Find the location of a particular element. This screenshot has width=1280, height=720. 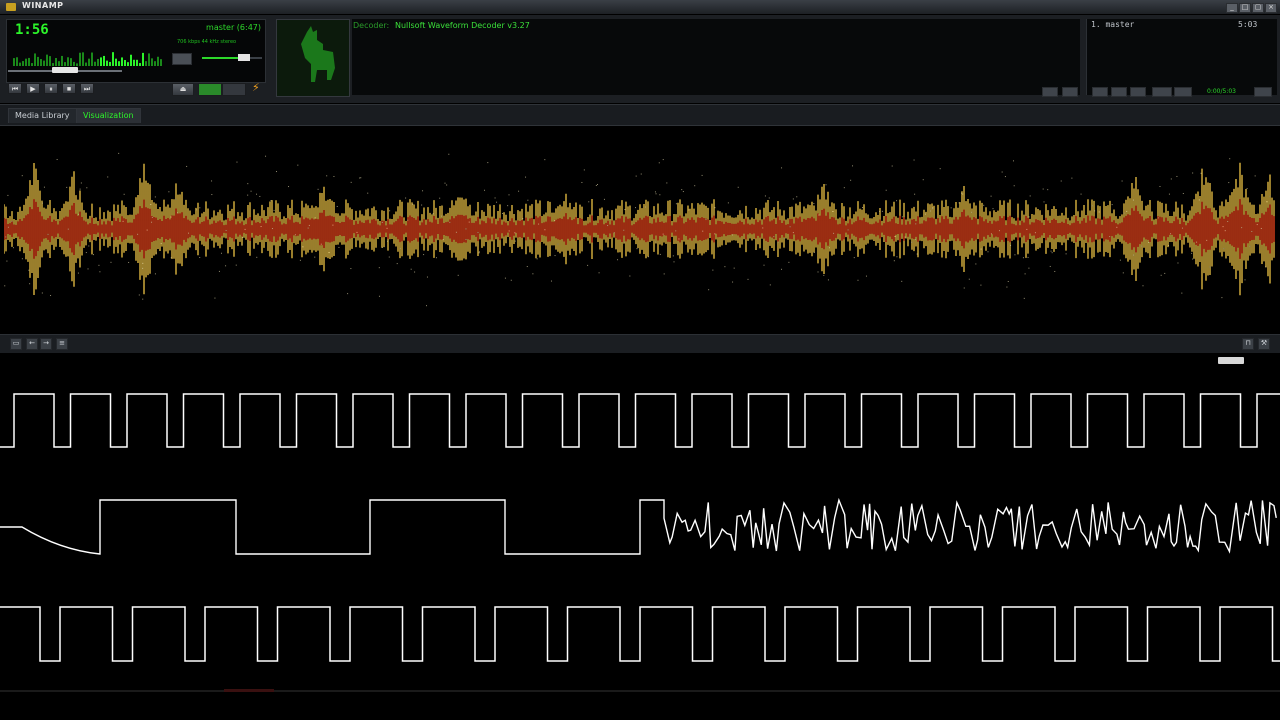

back-icon: ← is located at coordinates (32, 344).